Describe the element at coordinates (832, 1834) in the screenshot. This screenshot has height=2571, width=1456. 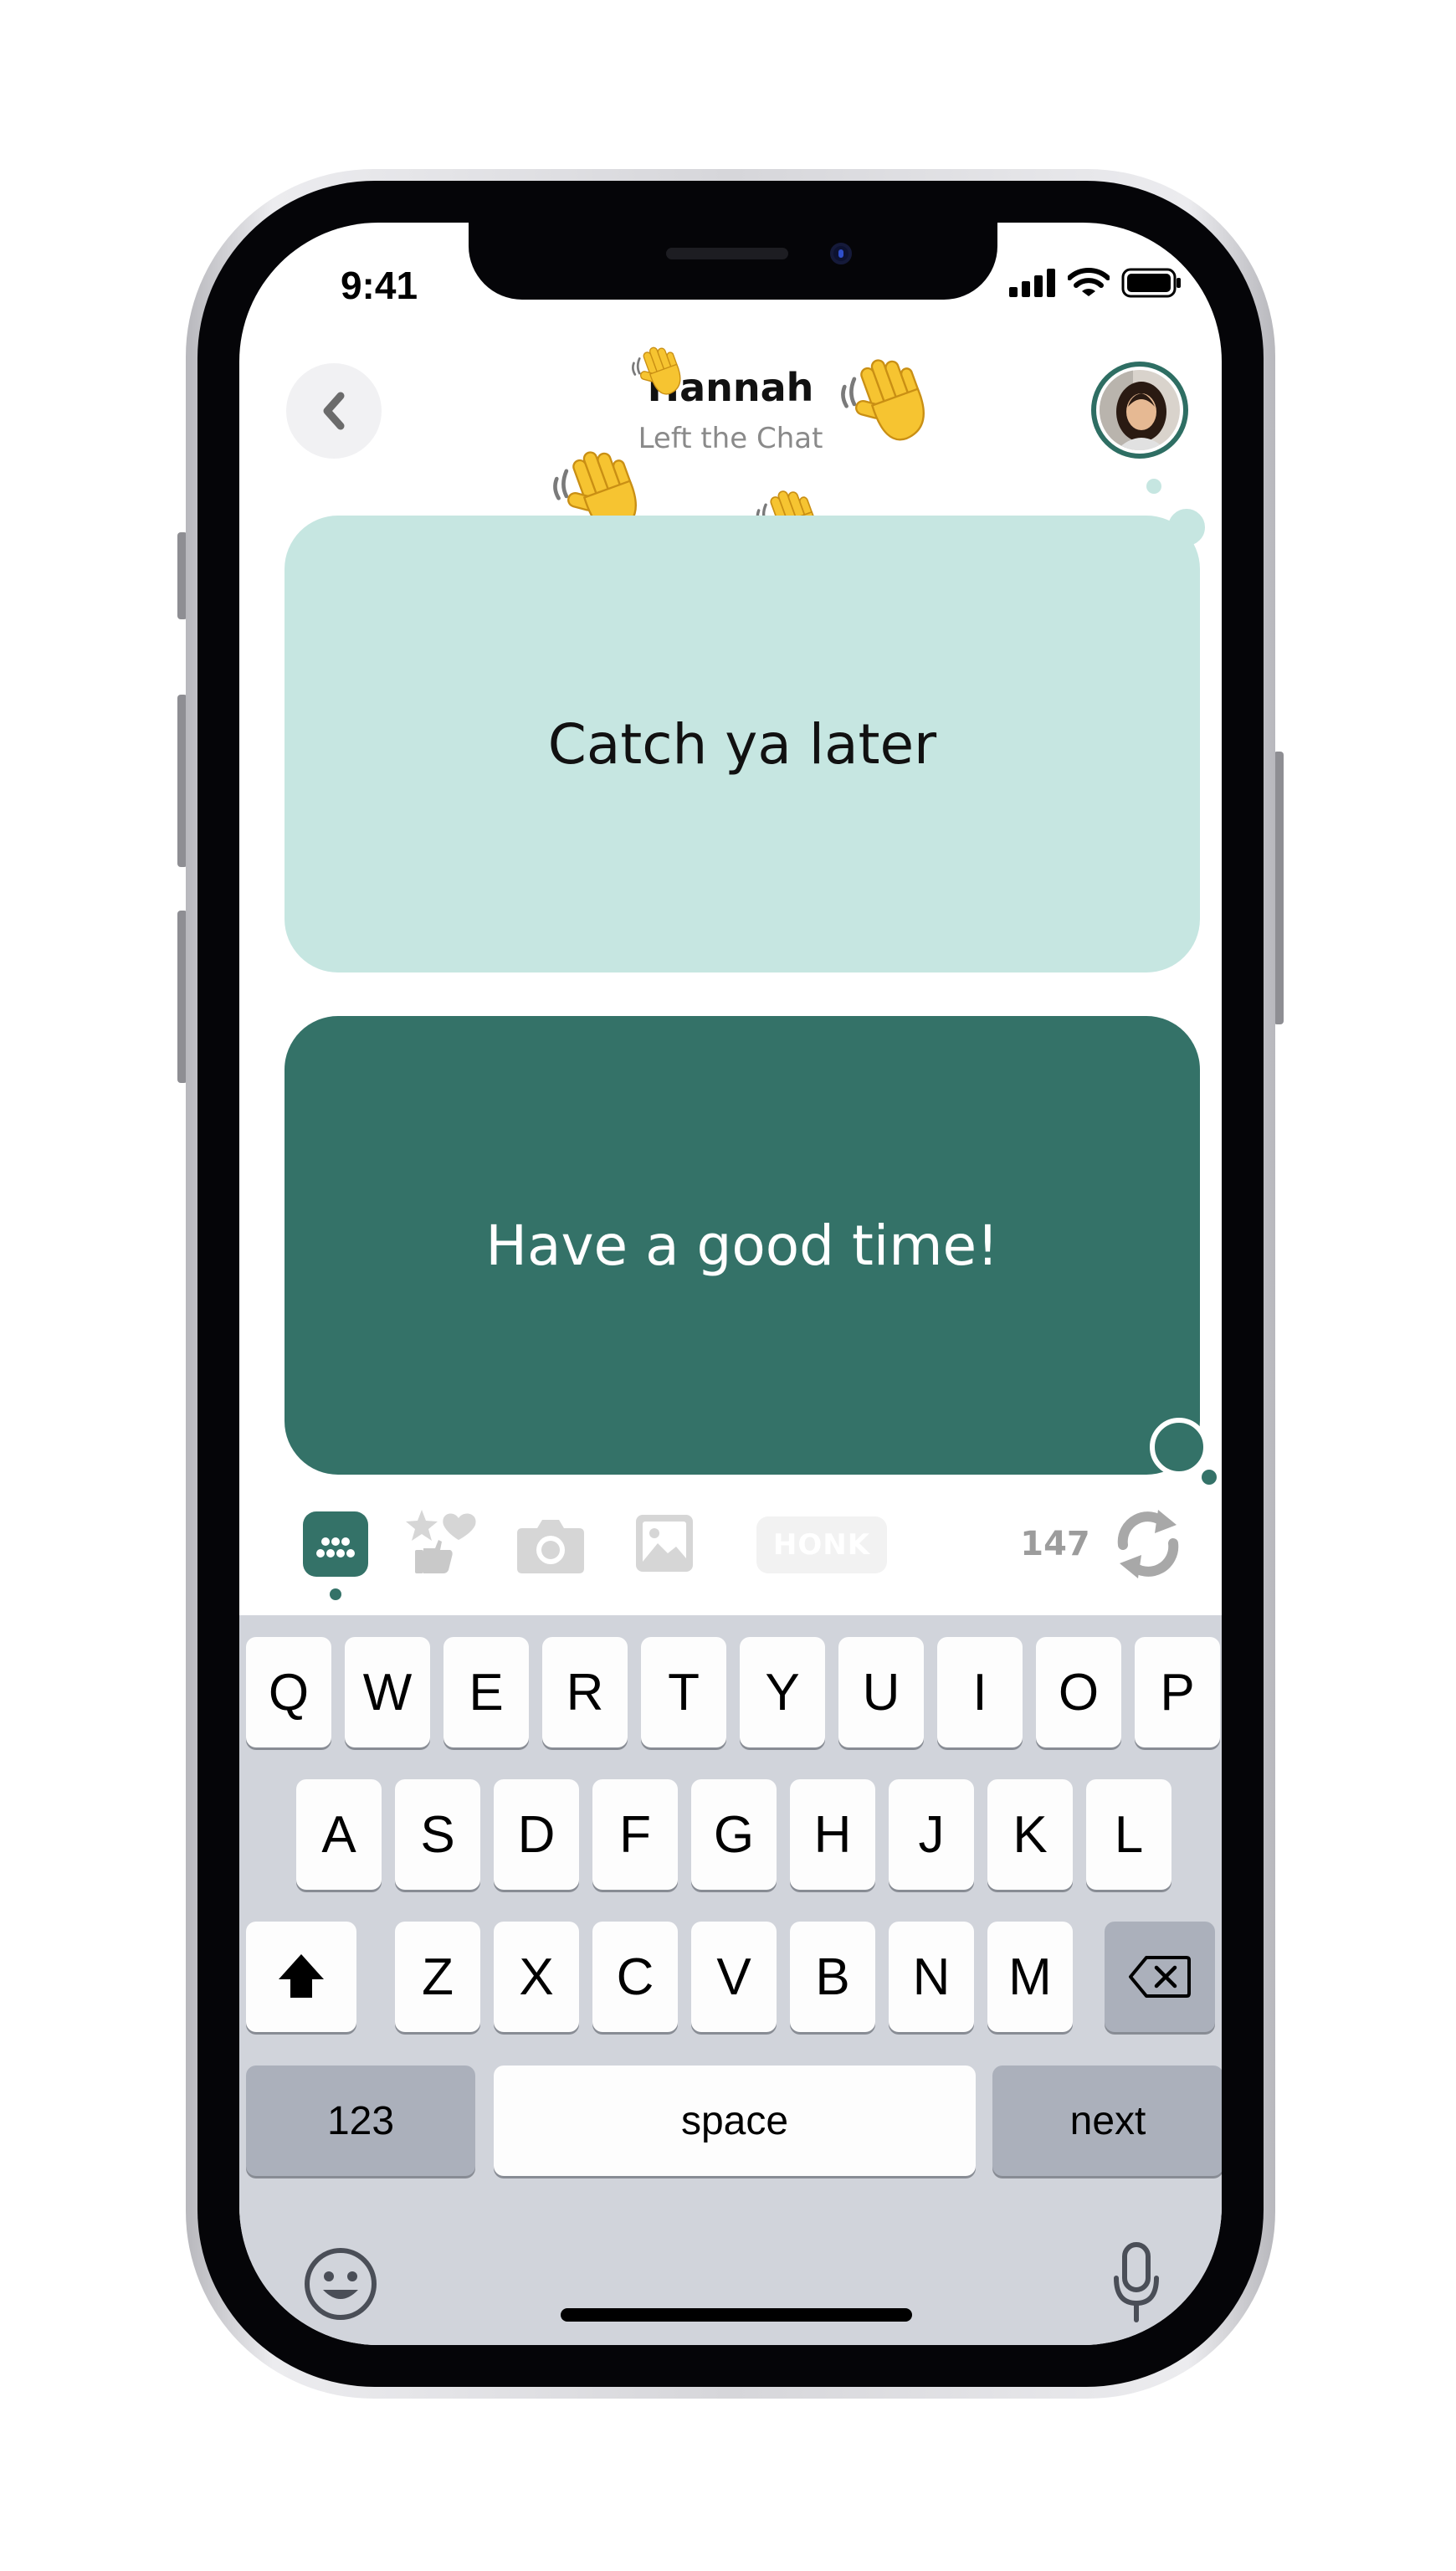
I see `key: H` at that location.